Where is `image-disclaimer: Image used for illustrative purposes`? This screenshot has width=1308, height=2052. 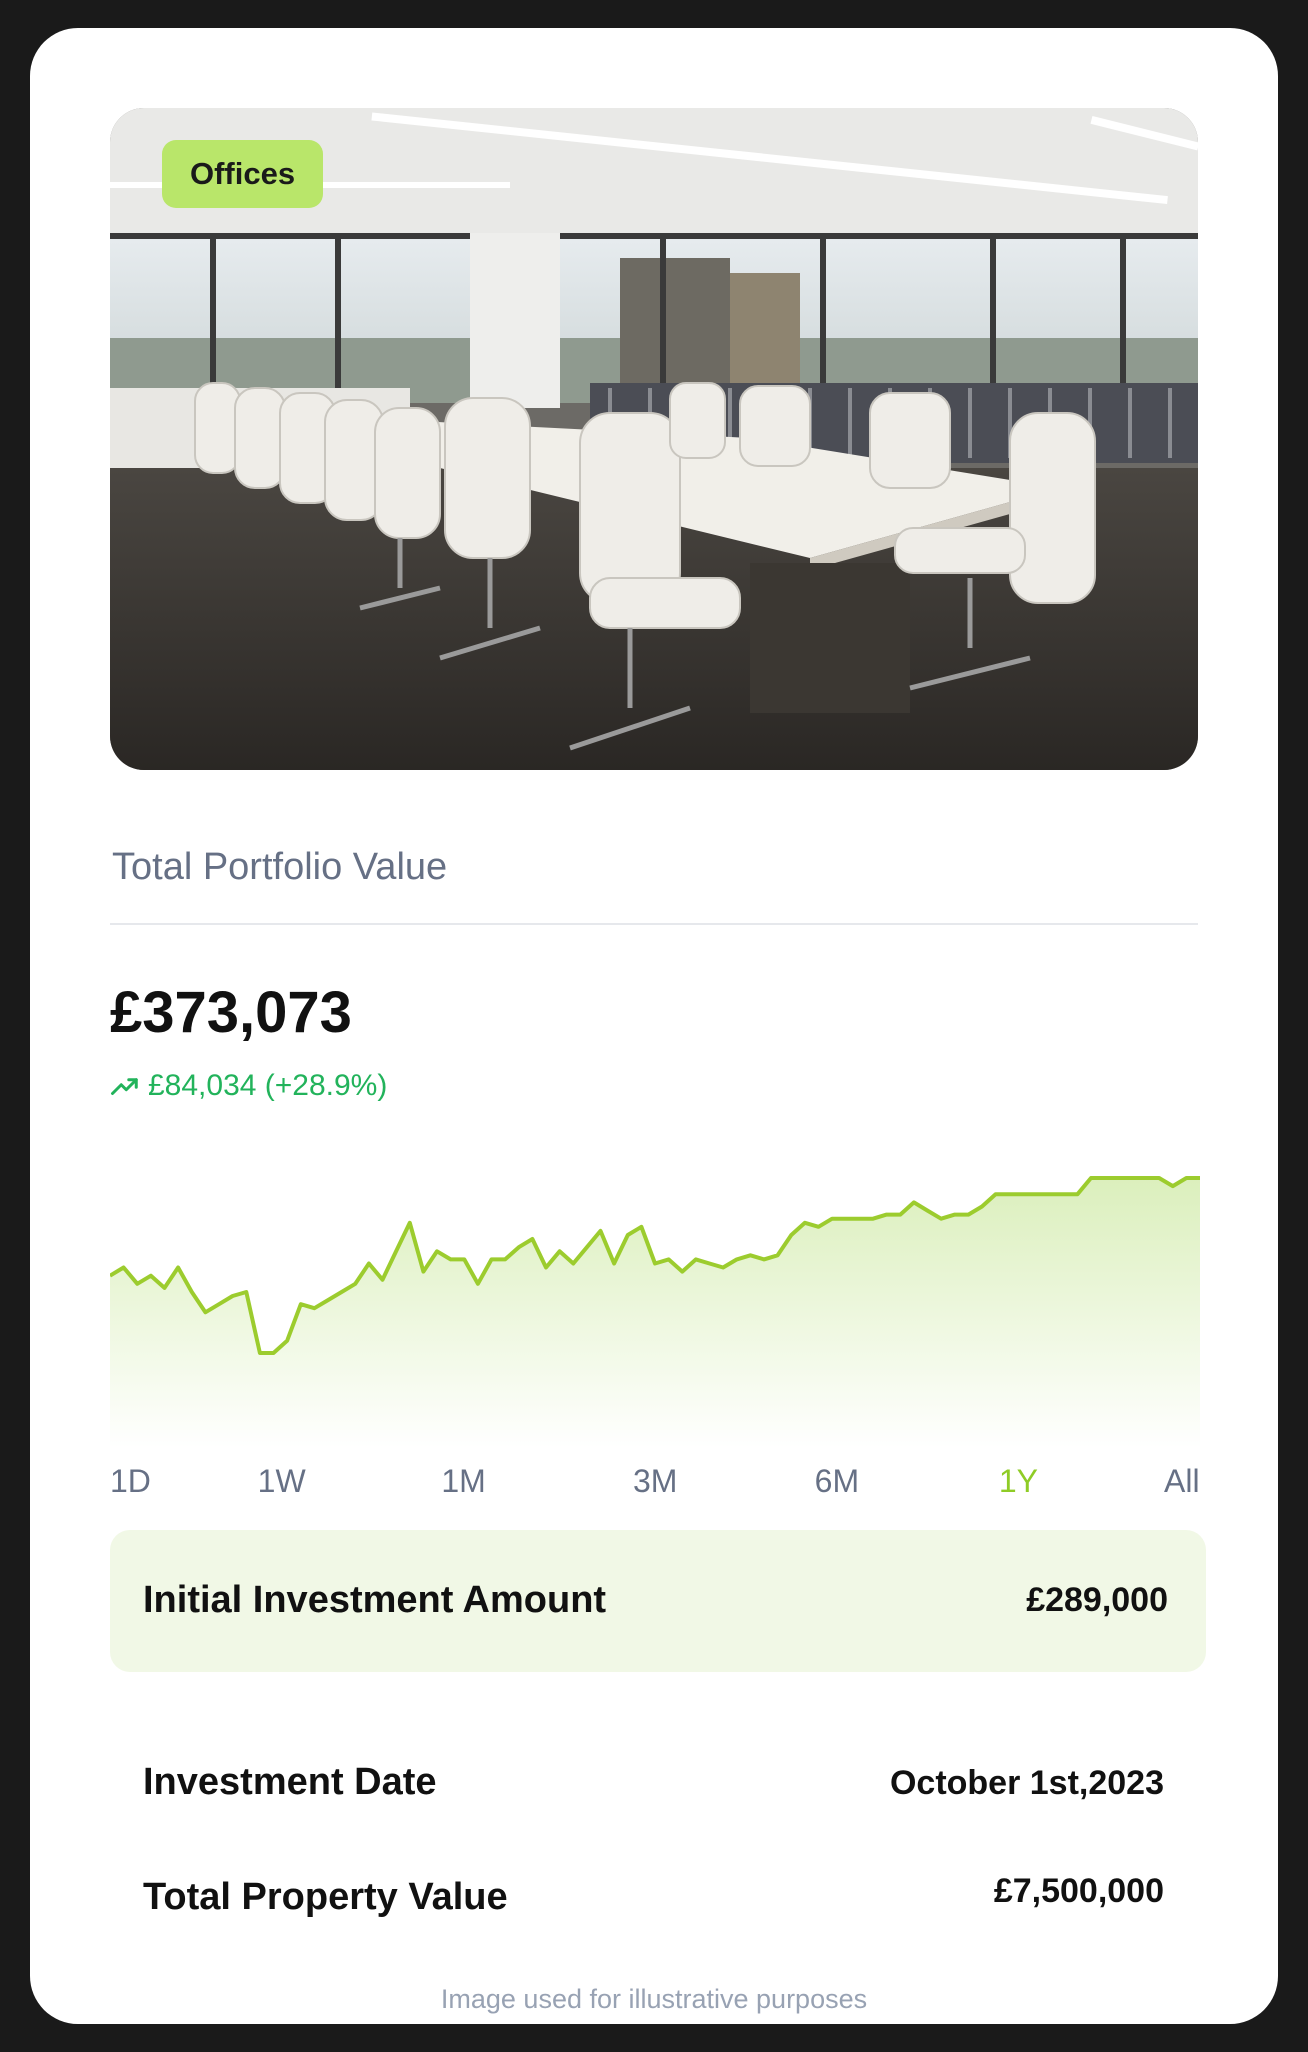
image-disclaimer: Image used for illustrative purposes is located at coordinates (654, 1999).